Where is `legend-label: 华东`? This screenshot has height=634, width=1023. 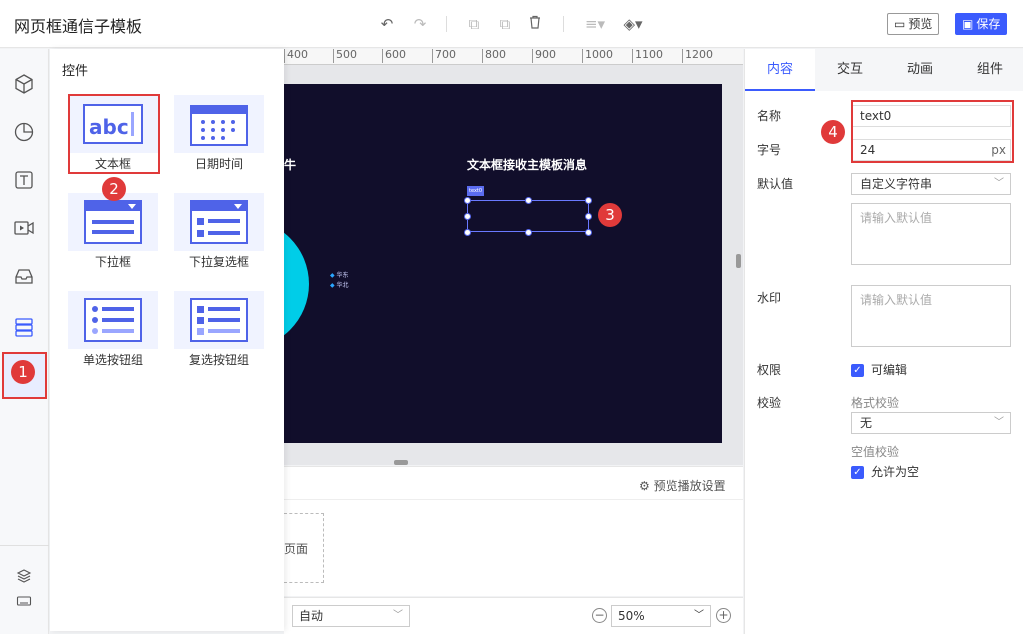 legend-label: 华东 is located at coordinates (342, 275).